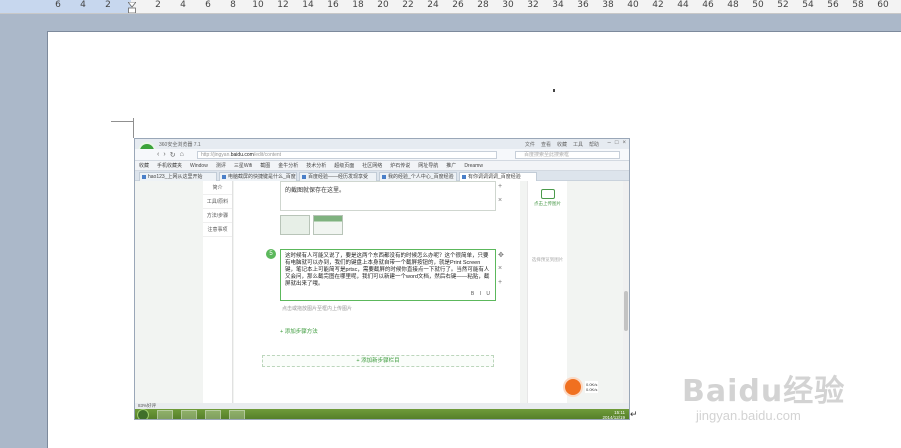  I want to click on download-speed: 0.0K/s, so click(592, 389).